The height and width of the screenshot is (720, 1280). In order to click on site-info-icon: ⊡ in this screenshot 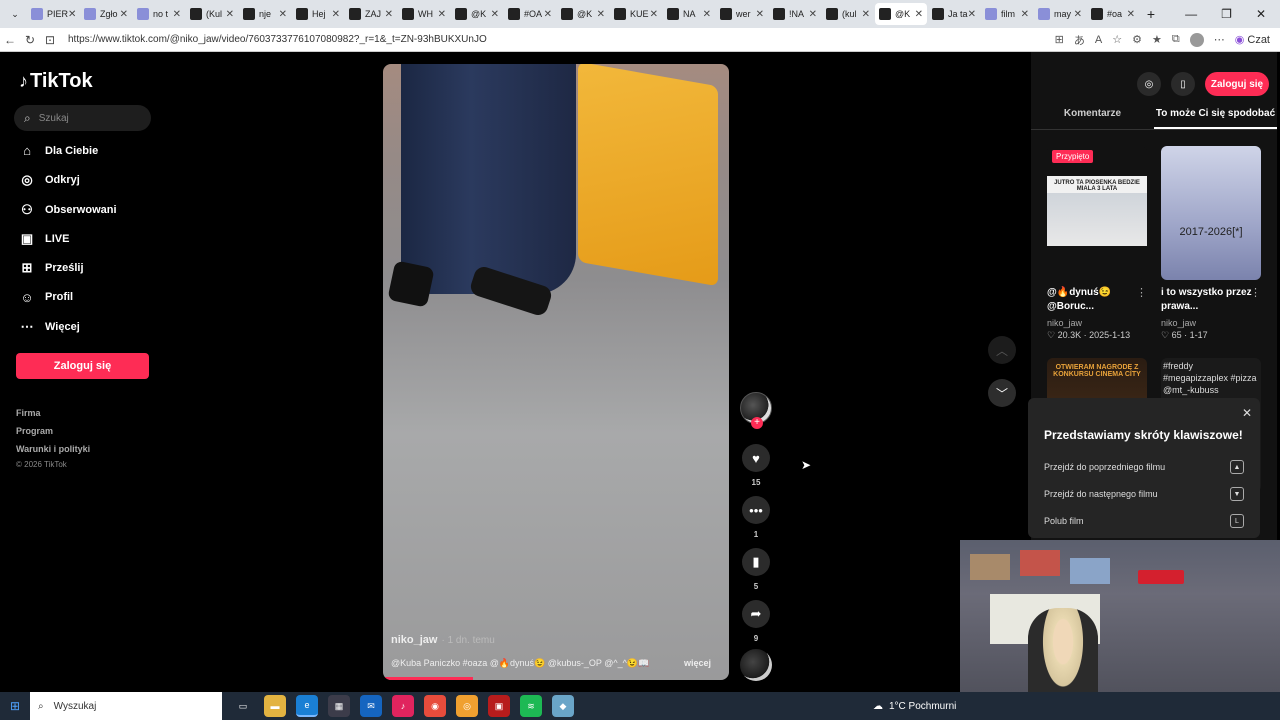, I will do `click(50, 40)`.